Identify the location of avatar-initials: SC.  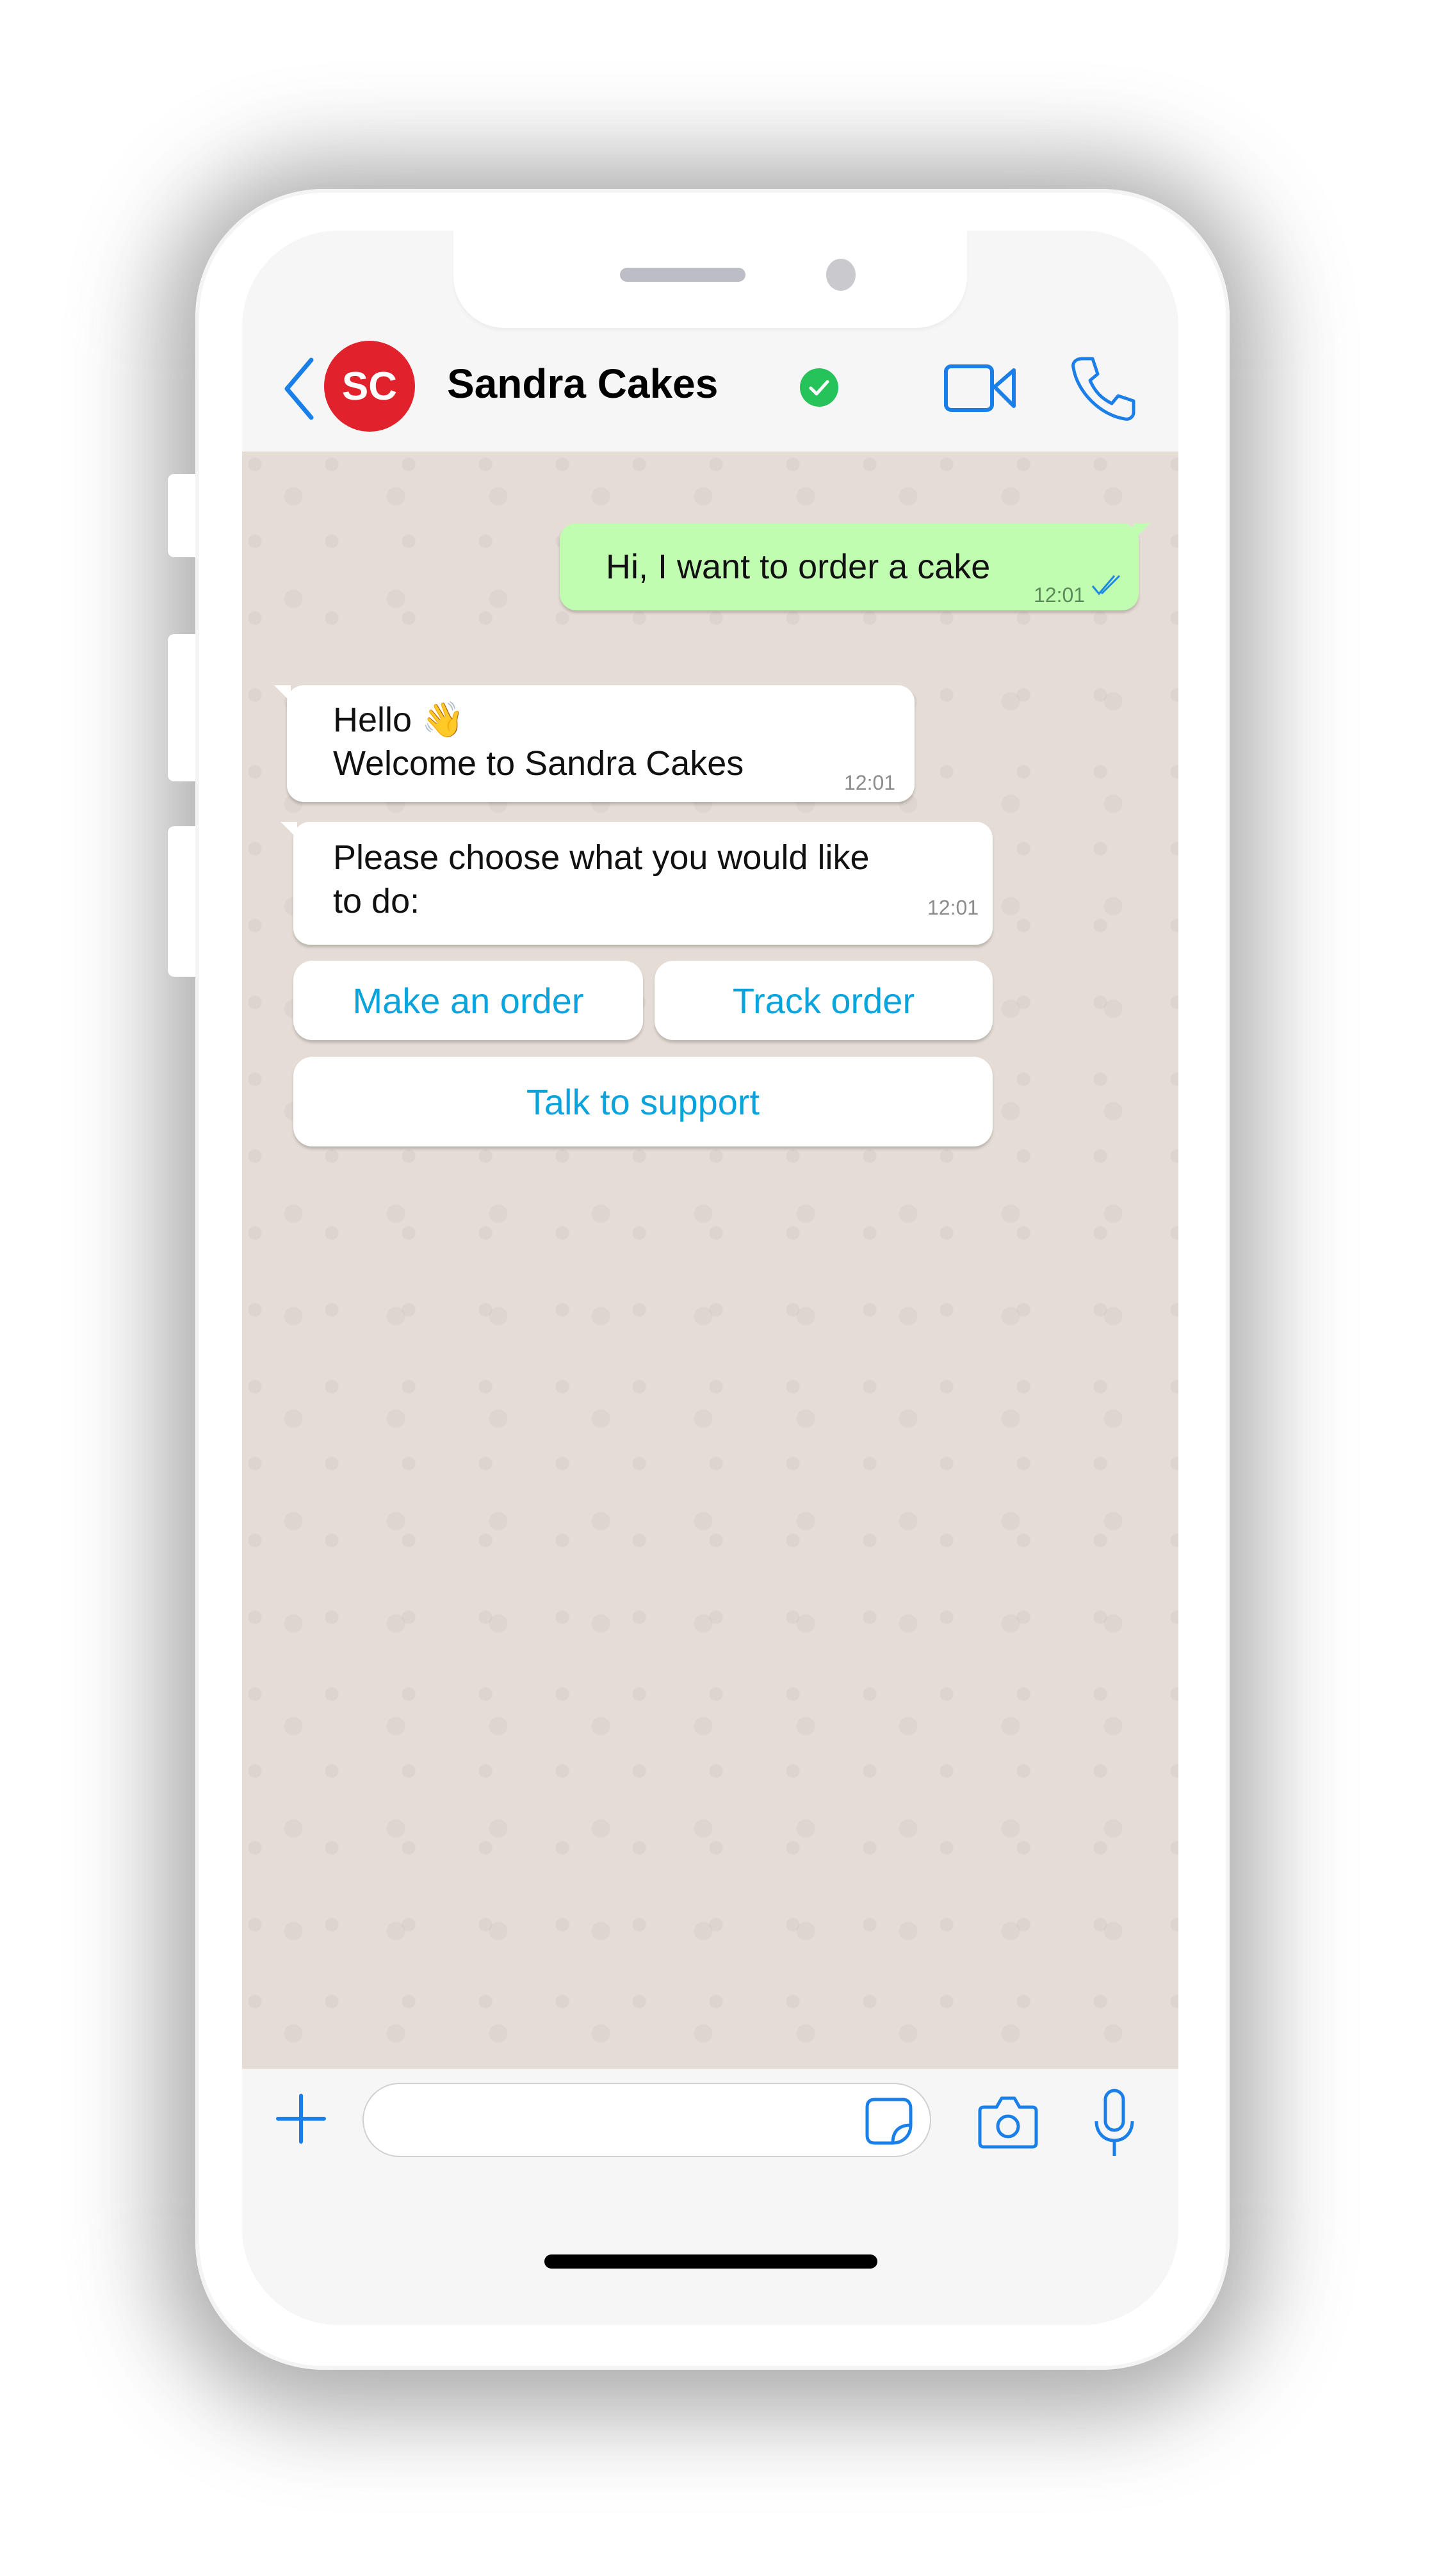
(369, 386).